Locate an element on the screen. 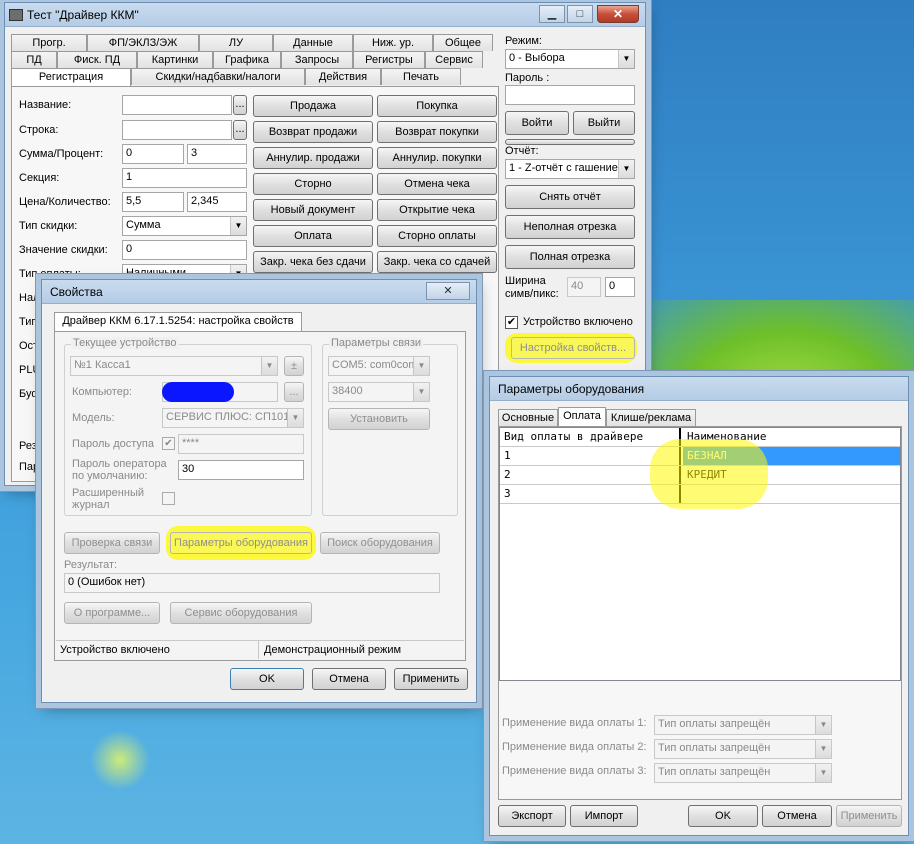  tab-actions: Действия is located at coordinates (343, 76).